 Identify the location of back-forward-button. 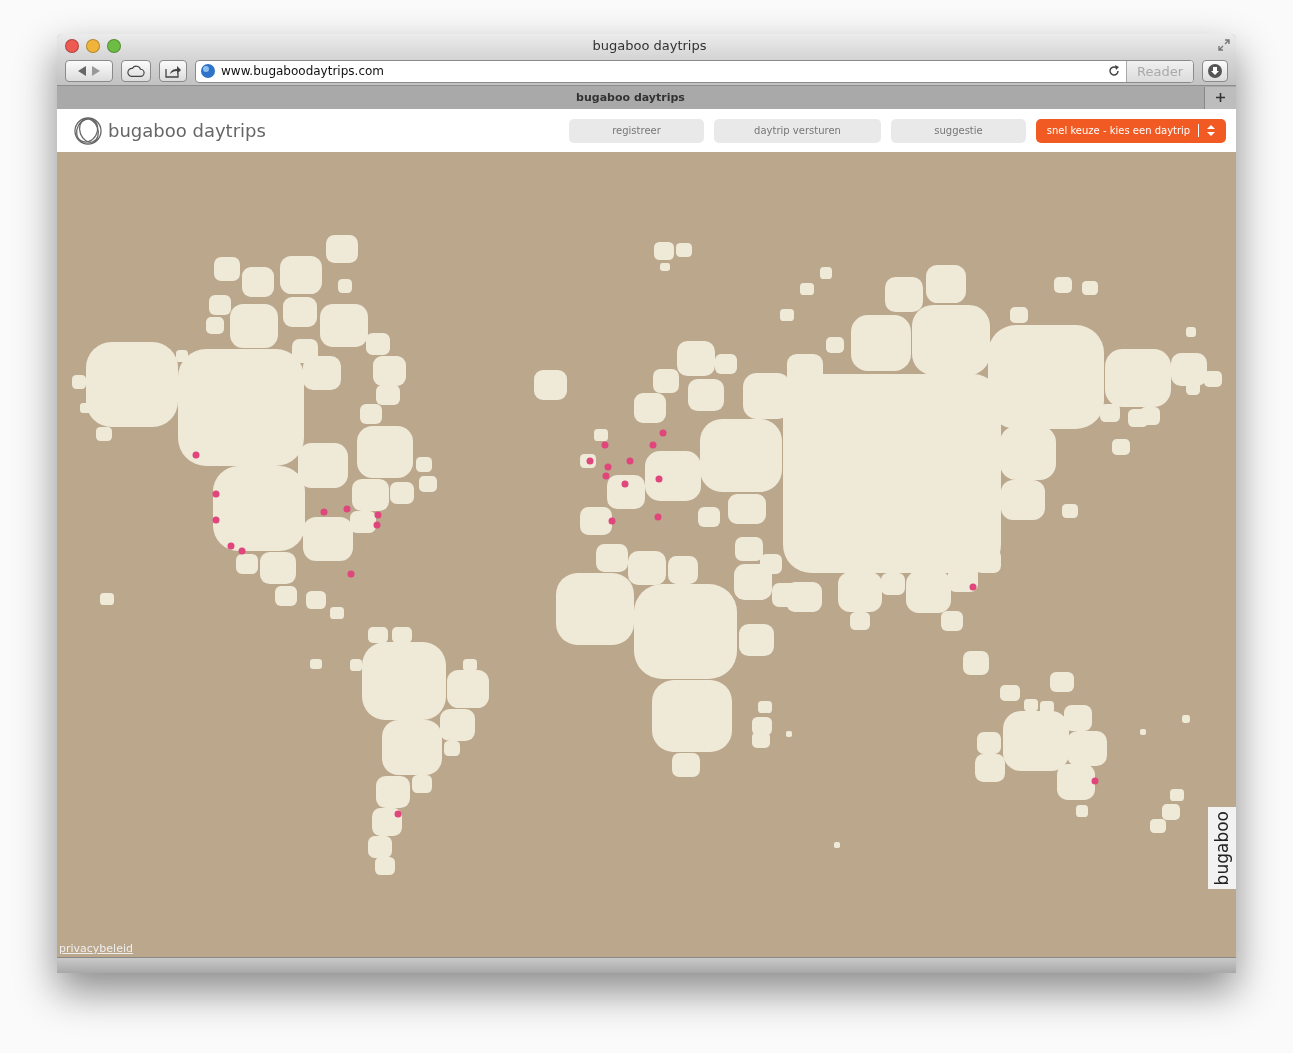
(89, 71).